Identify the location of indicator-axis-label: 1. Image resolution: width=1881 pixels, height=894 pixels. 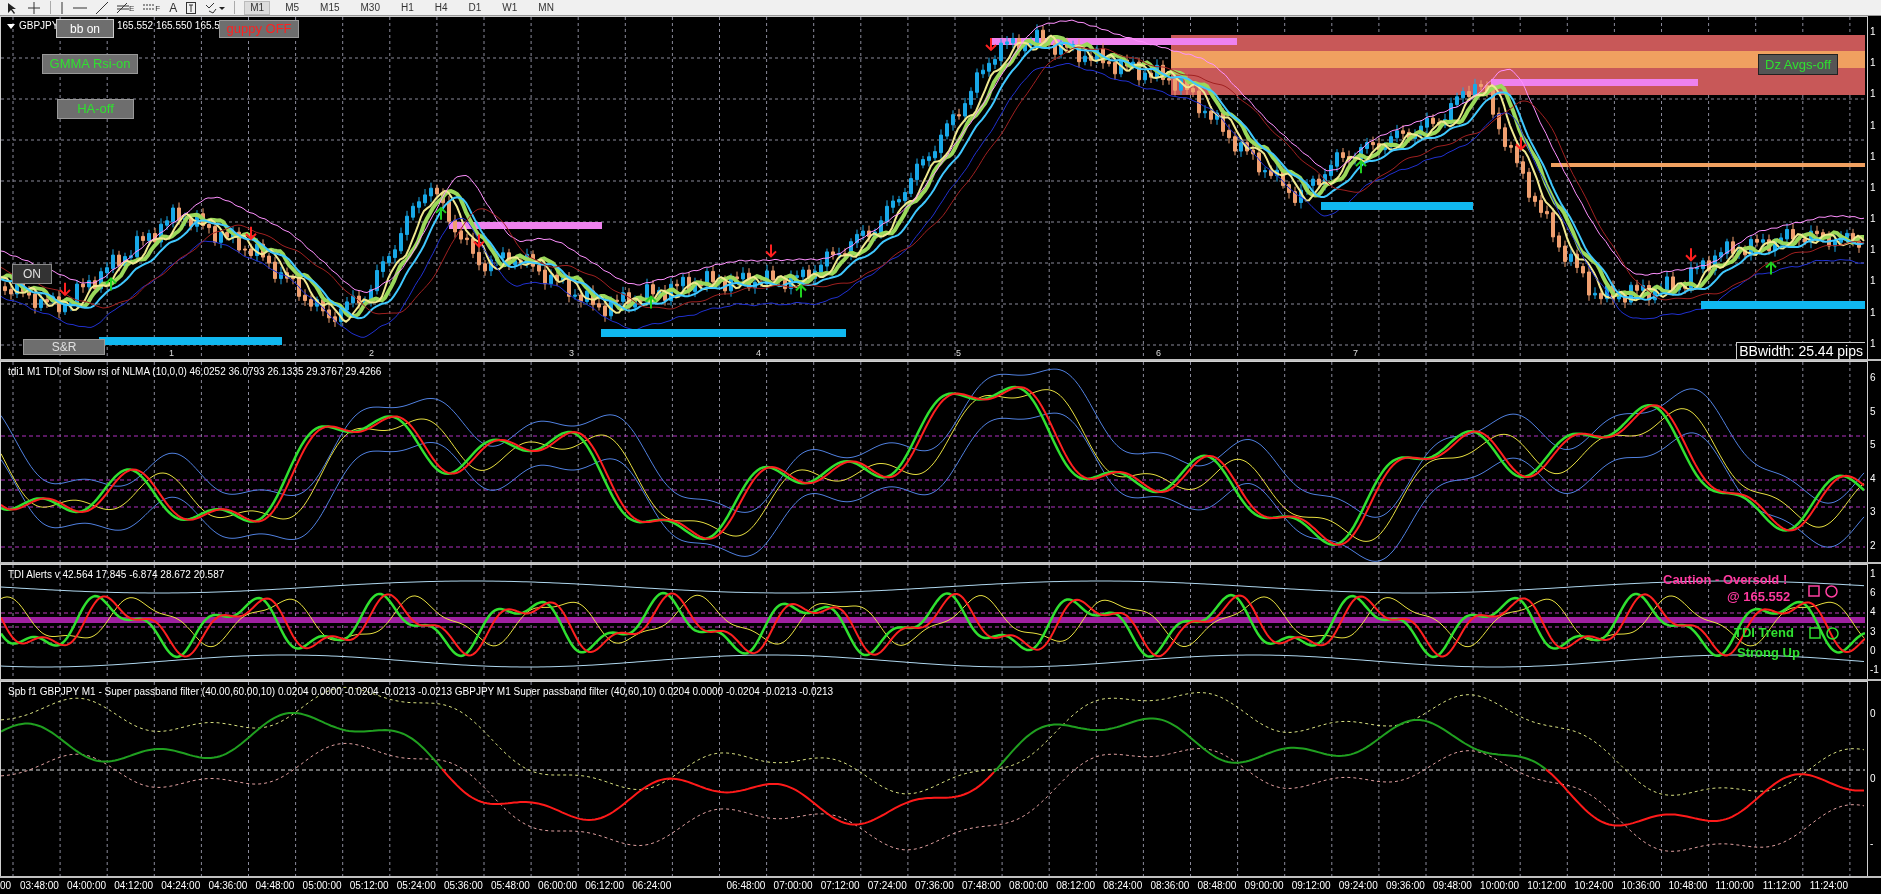
(1873, 574).